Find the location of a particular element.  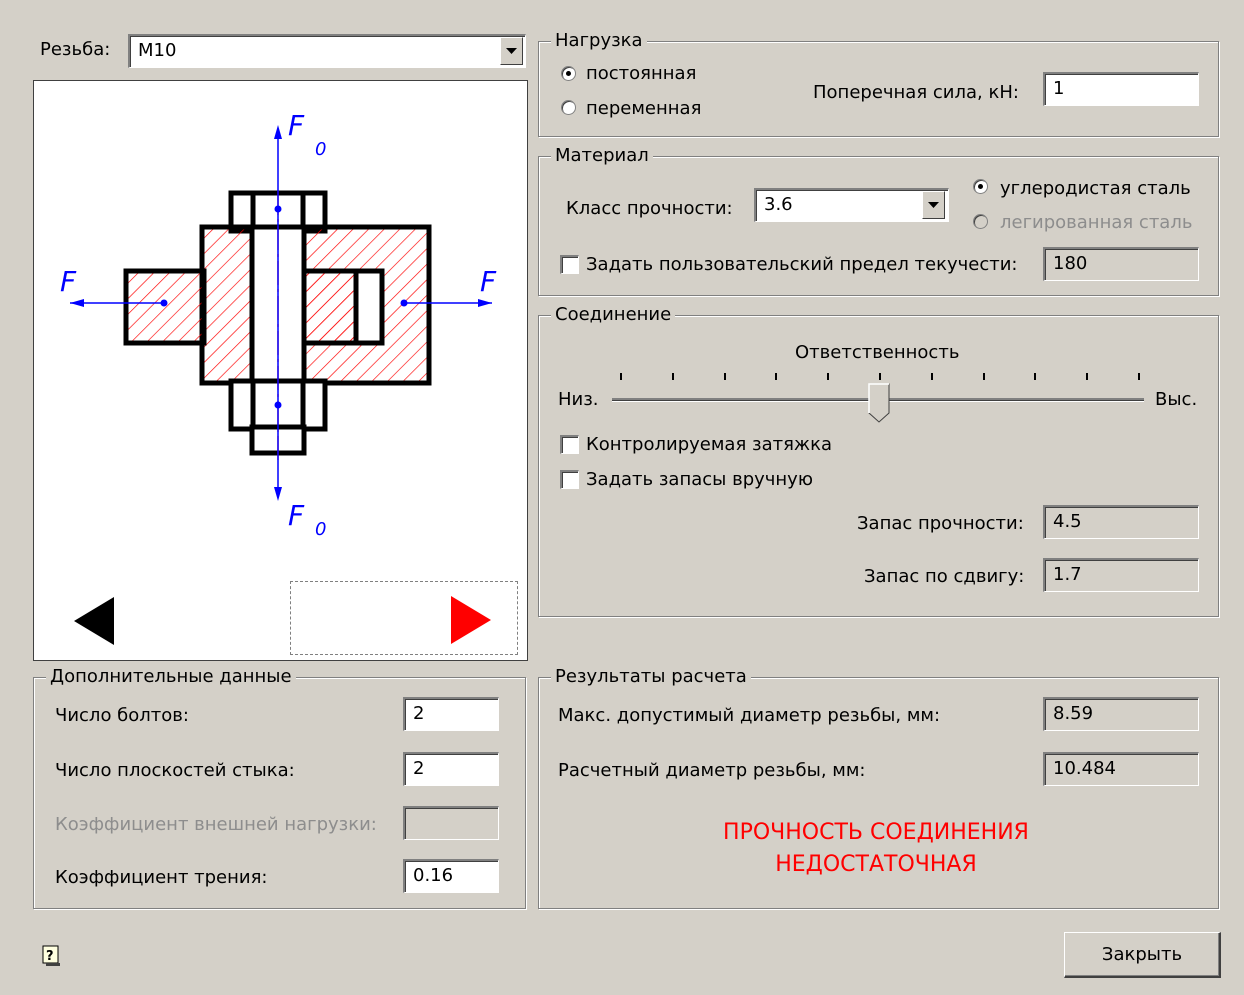

prev-scheme-button is located at coordinates (95, 621).